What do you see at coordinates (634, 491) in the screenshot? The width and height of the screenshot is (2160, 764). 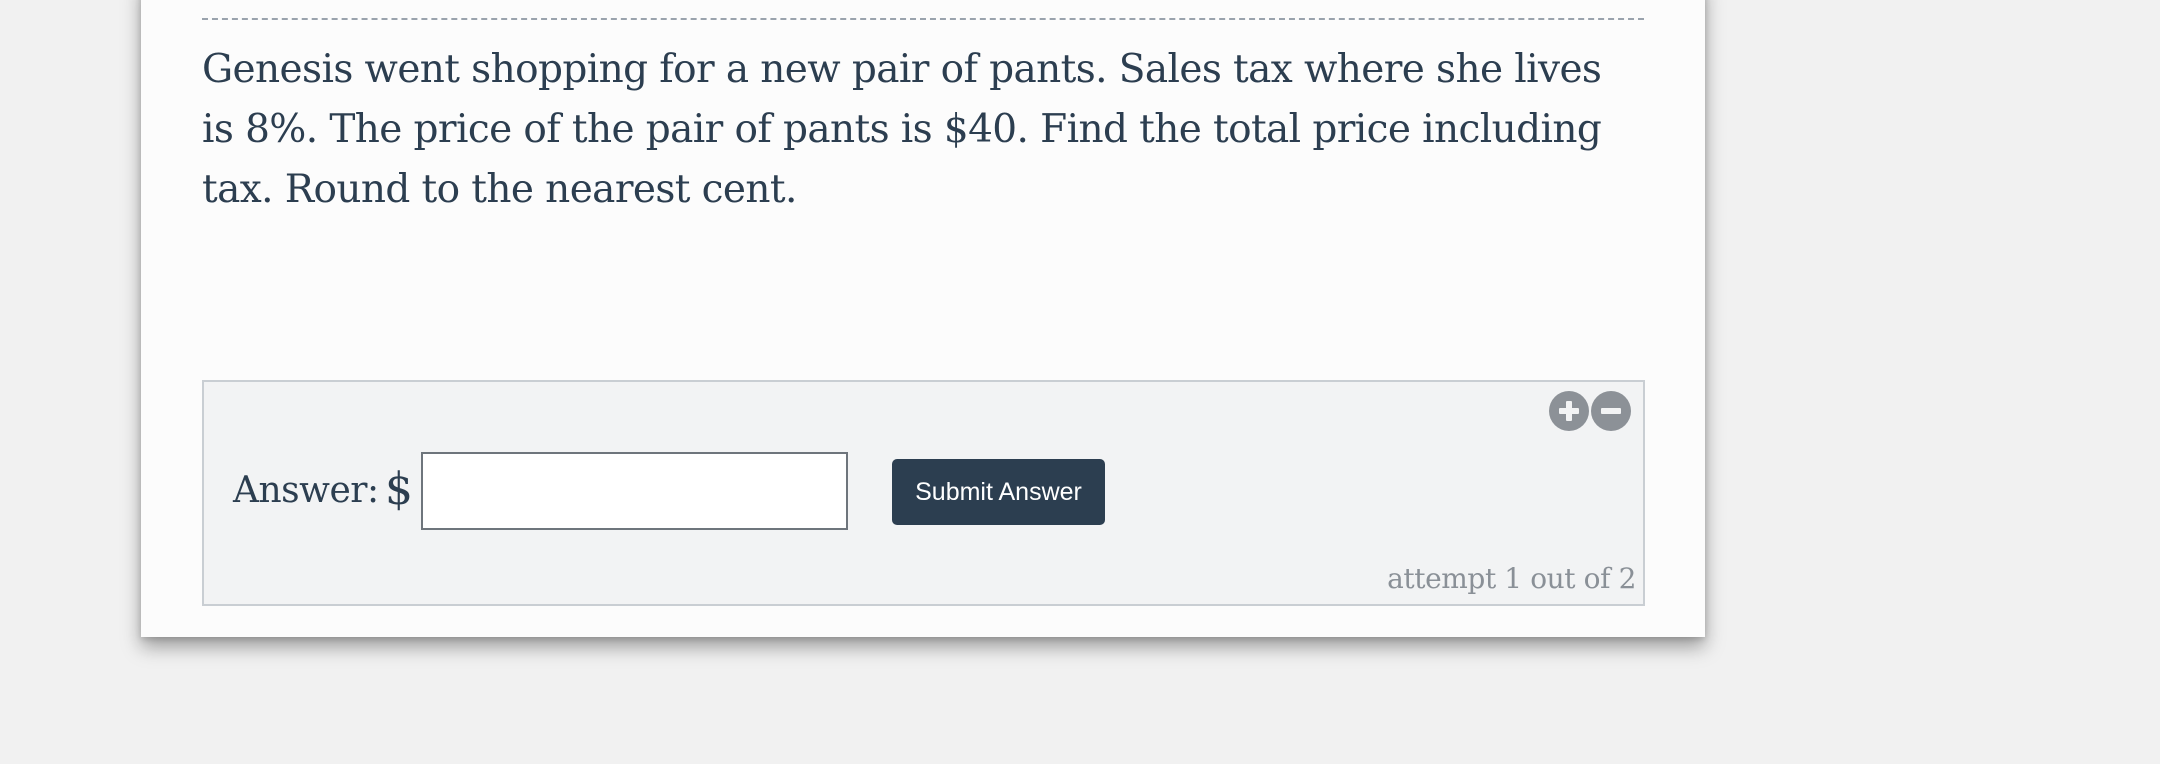 I see `answer-input` at bounding box center [634, 491].